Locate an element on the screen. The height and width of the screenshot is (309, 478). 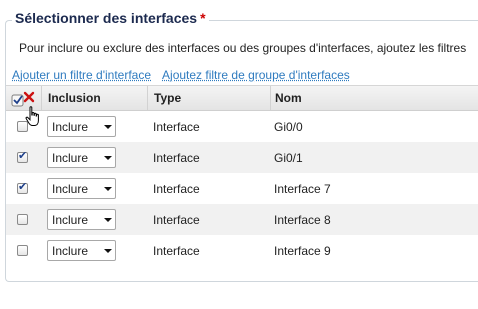
name-cell: Gi0/1 is located at coordinates (288, 157).